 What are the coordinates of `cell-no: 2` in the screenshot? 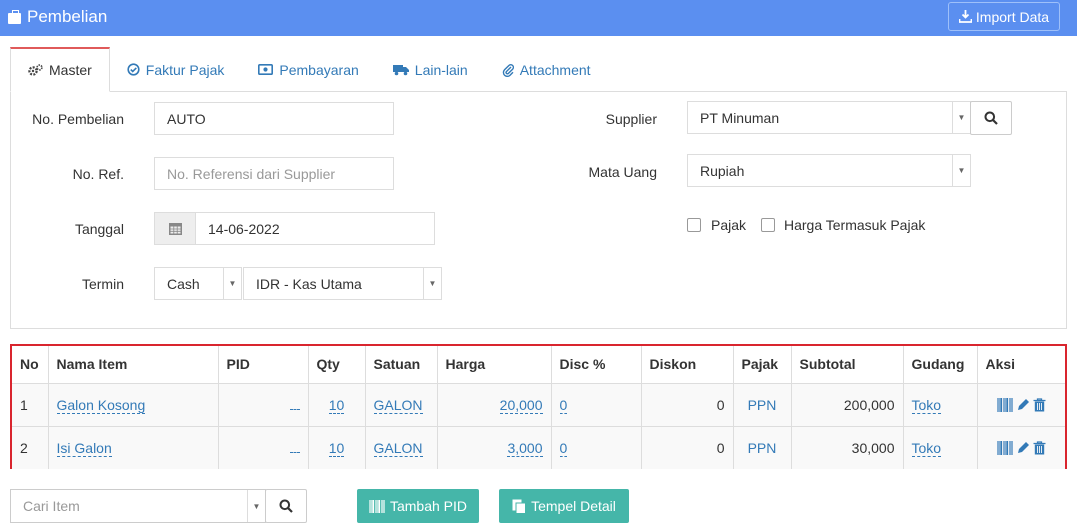 It's located at (30, 447).